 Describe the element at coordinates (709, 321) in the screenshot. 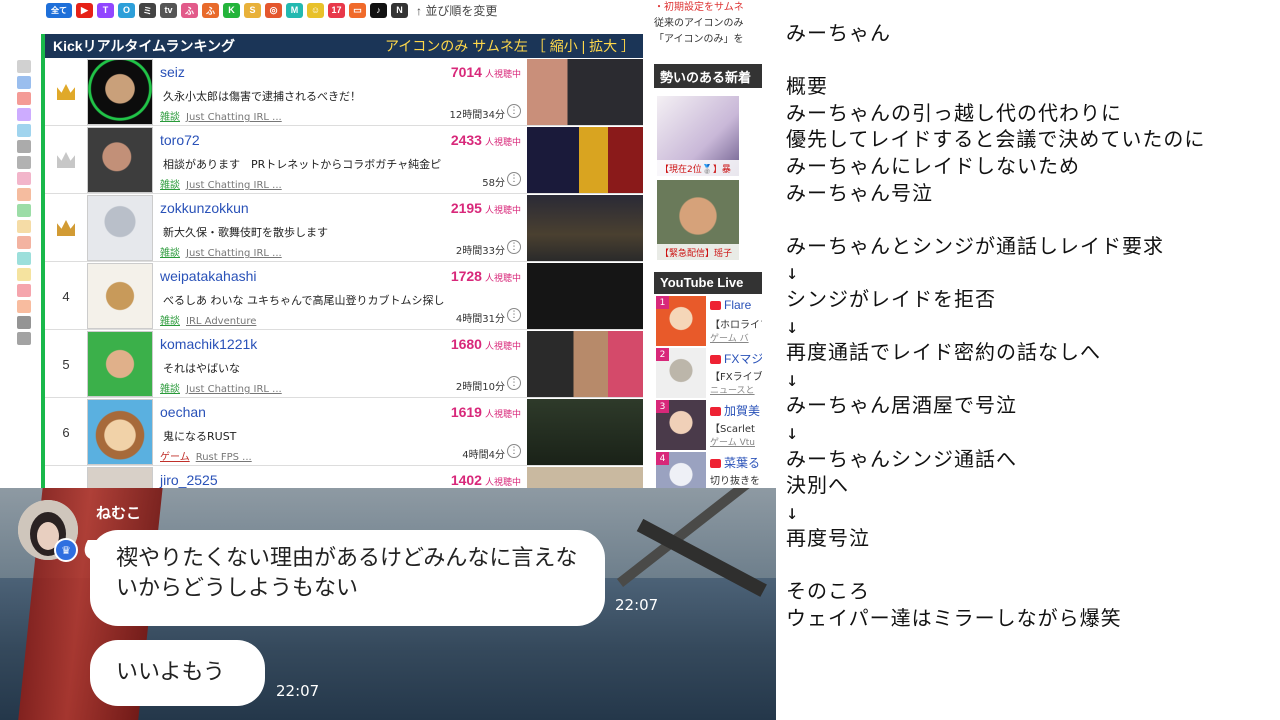

I see `youtube-live-row: 1 Flare 【ホロライブ ゲーム バ` at that location.